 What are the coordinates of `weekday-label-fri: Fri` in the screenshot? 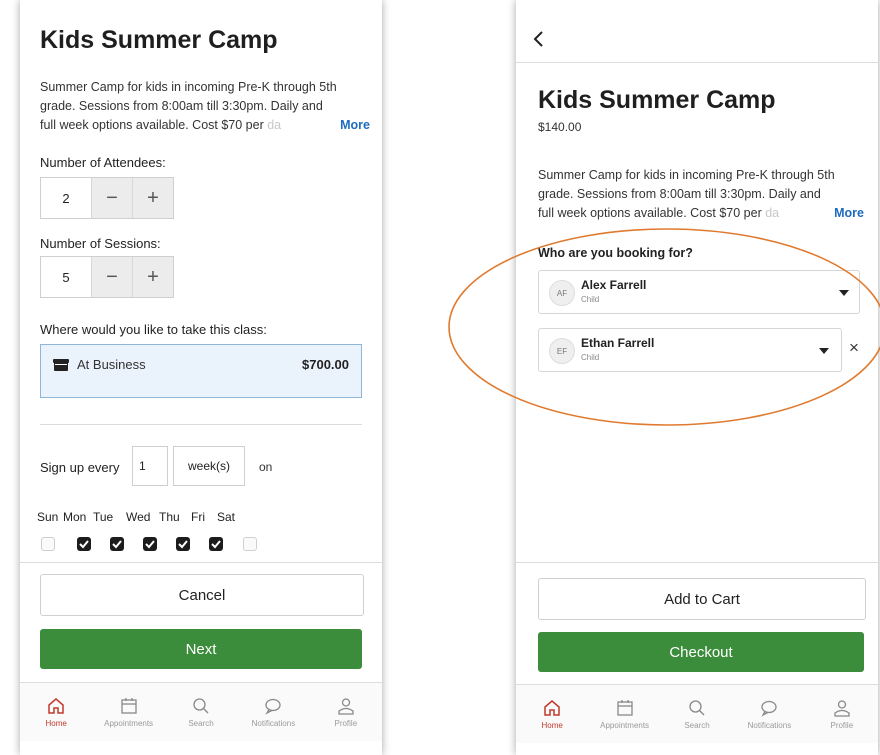 It's located at (198, 517).